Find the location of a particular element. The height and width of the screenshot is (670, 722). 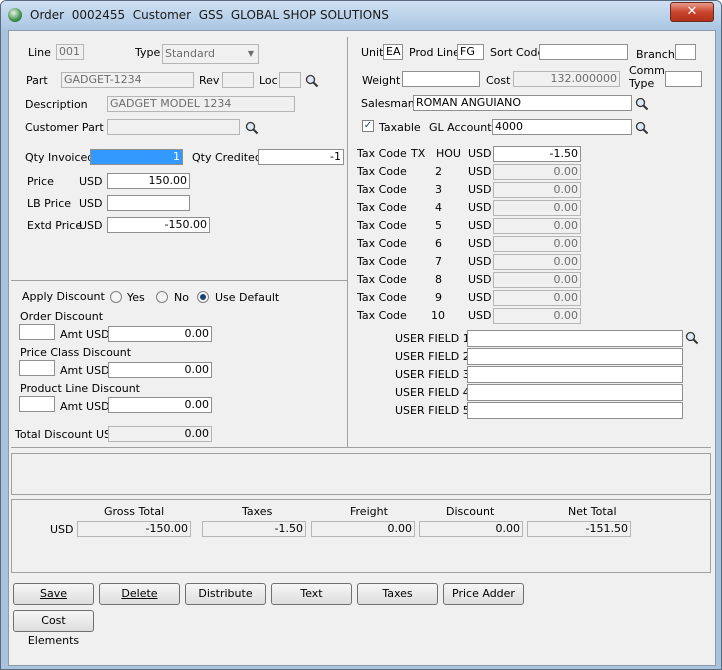

delete-button: Delete is located at coordinates (139, 594).